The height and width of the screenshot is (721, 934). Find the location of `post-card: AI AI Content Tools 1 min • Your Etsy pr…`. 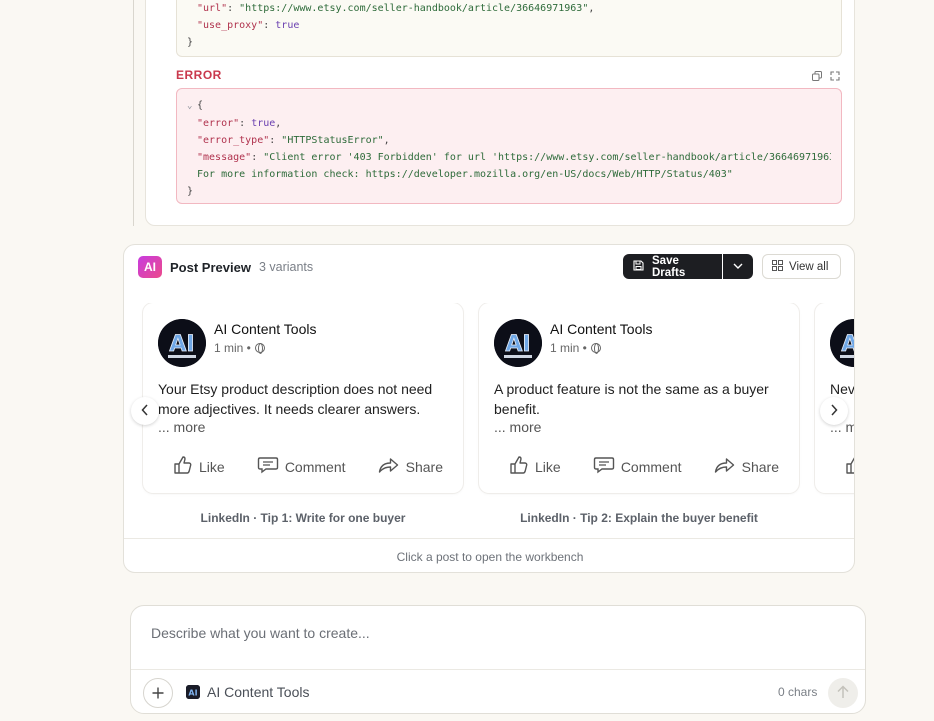

post-card: AI AI Content Tools 1 min • Your Etsy pr… is located at coordinates (303, 398).